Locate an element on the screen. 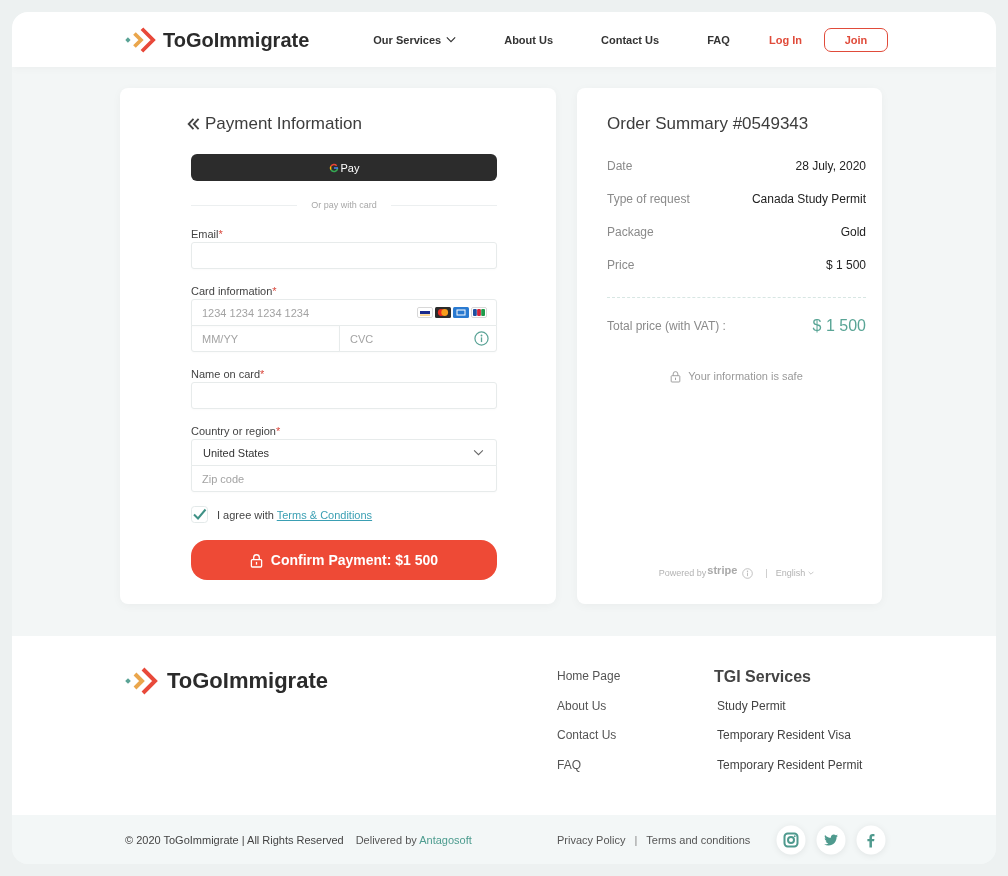  copyright-text: © 2020 ToGoImmigrate | All Rights Reserved is located at coordinates (234, 839).